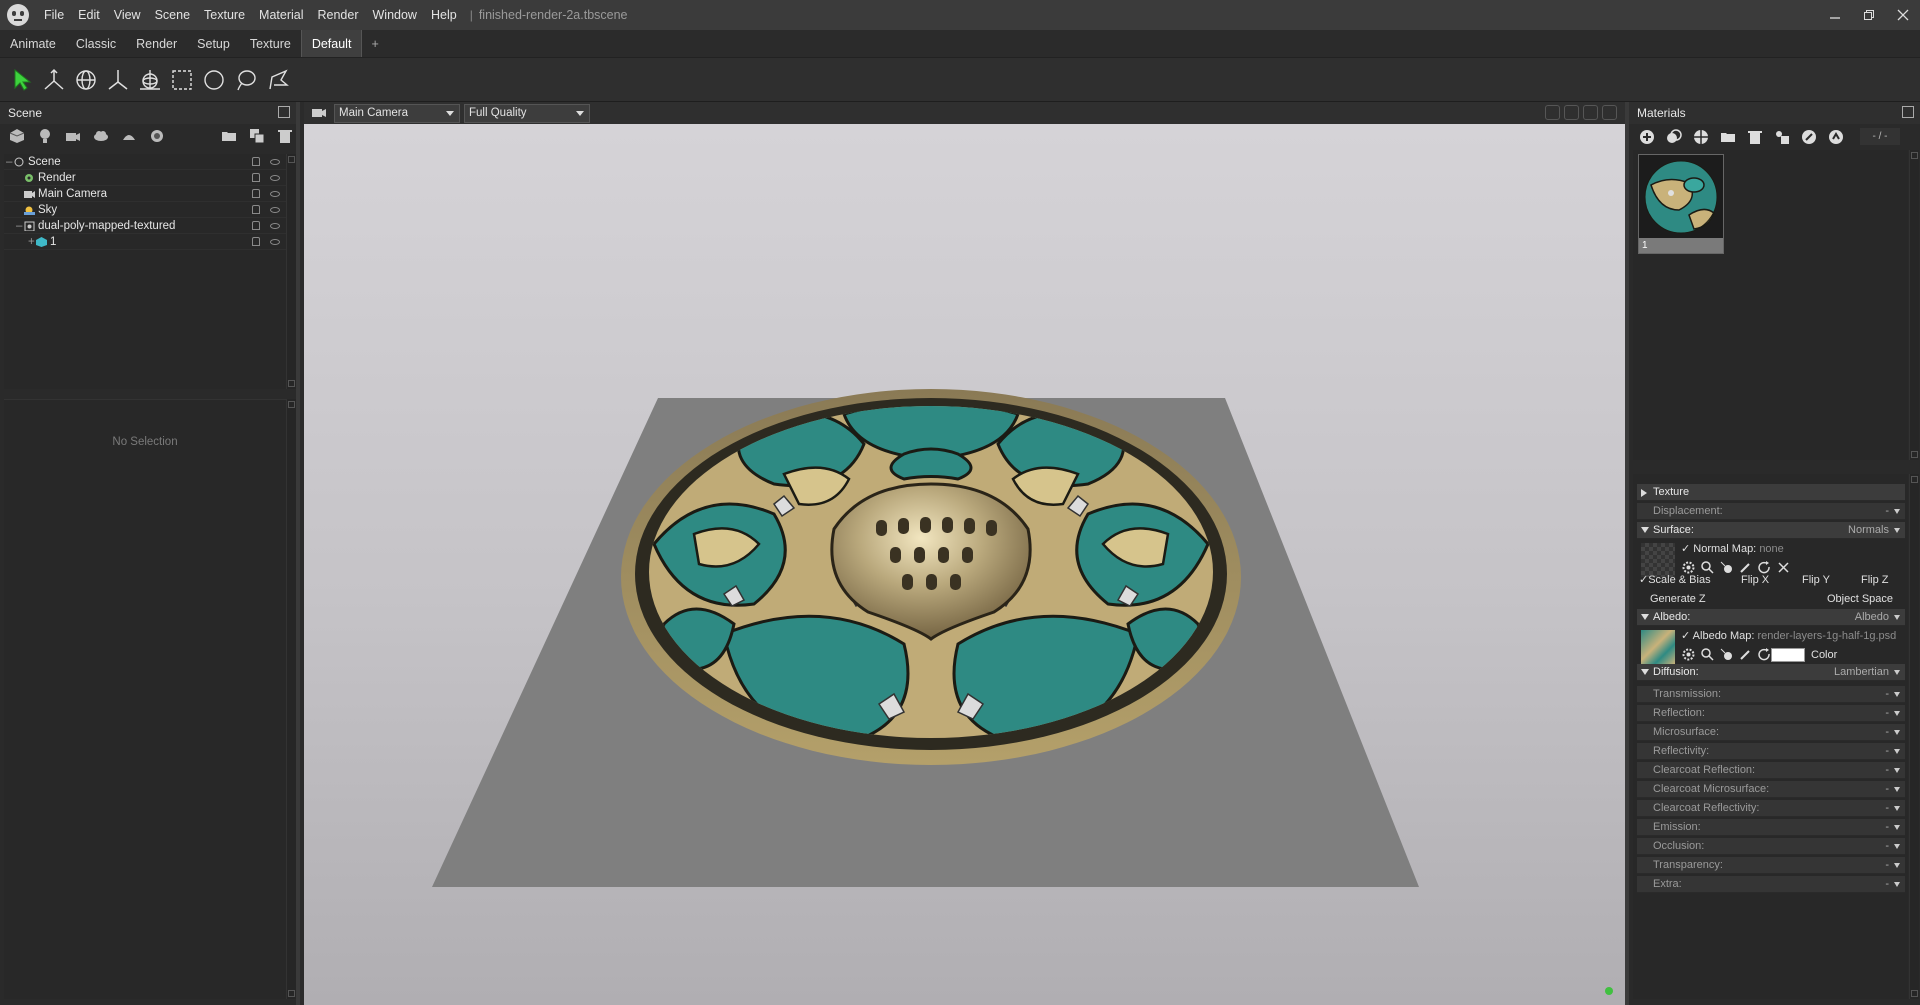 This screenshot has height=1005, width=1920. What do you see at coordinates (1755, 137) in the screenshot?
I see `delete-material-button` at bounding box center [1755, 137].